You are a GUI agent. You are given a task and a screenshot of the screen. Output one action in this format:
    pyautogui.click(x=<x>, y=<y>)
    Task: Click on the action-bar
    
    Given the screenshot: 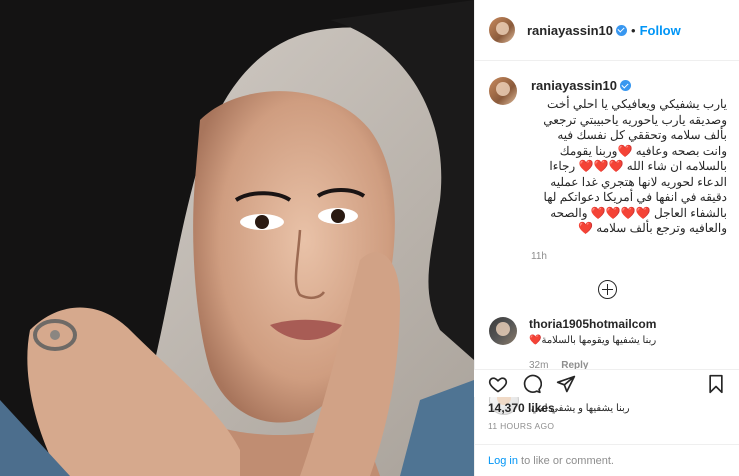 What is the action you would take?
    pyautogui.click(x=606, y=383)
    